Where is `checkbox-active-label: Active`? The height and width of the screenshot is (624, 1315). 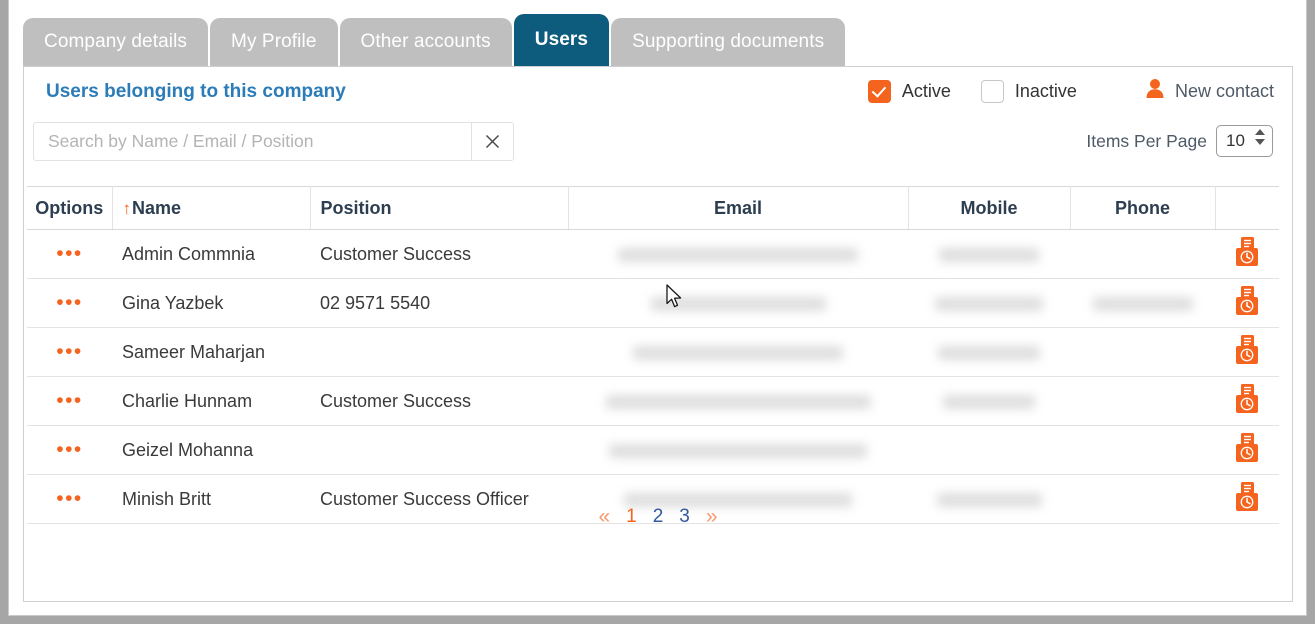 checkbox-active-label: Active is located at coordinates (926, 90).